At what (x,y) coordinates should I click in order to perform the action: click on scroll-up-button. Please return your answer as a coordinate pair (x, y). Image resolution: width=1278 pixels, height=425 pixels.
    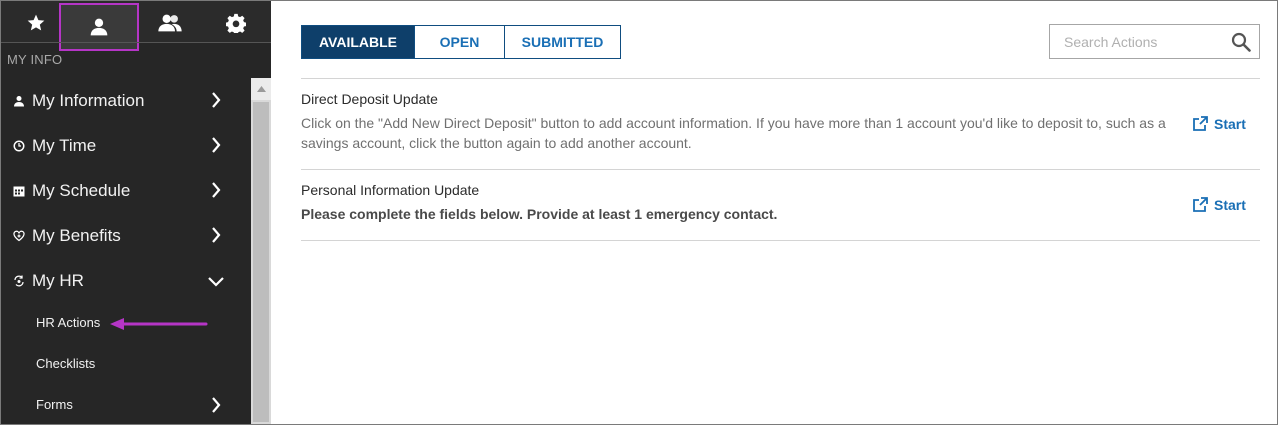
    Looking at the image, I should click on (261, 89).